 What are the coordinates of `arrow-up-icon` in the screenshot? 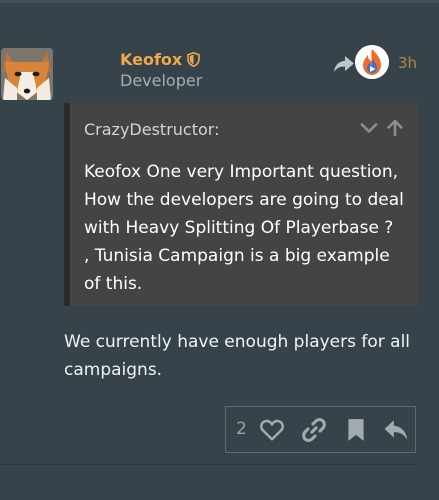 It's located at (395, 128).